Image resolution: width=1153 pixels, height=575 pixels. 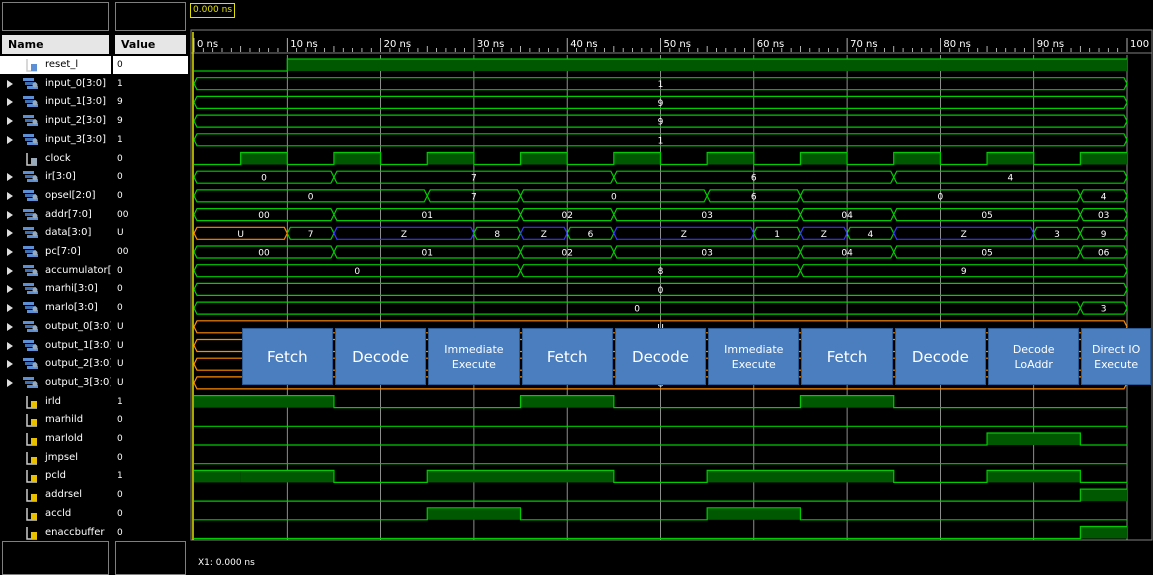 I want to click on signal-row: marhild, so click(x=55, y=420).